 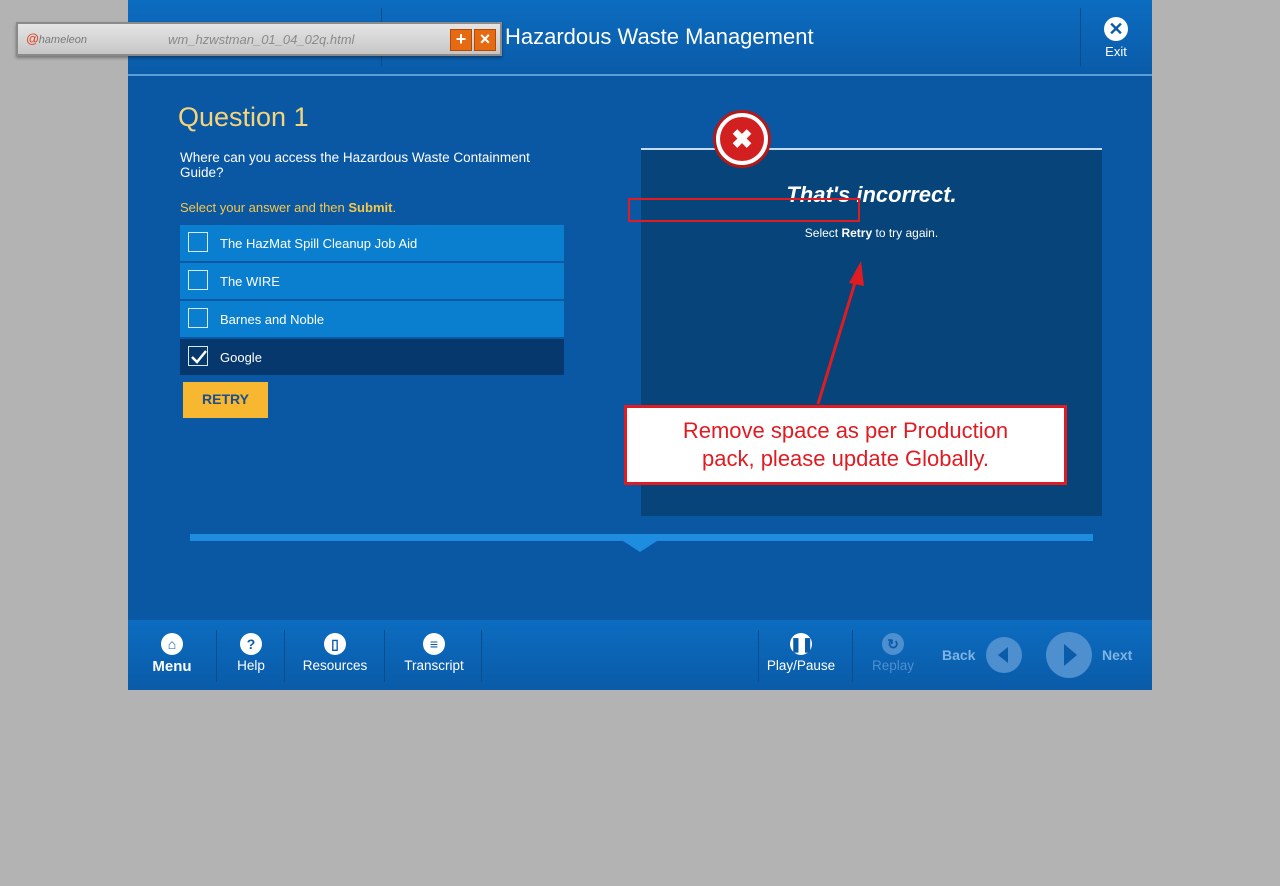 I want to click on hint-bold: Retry, so click(x=857, y=233).